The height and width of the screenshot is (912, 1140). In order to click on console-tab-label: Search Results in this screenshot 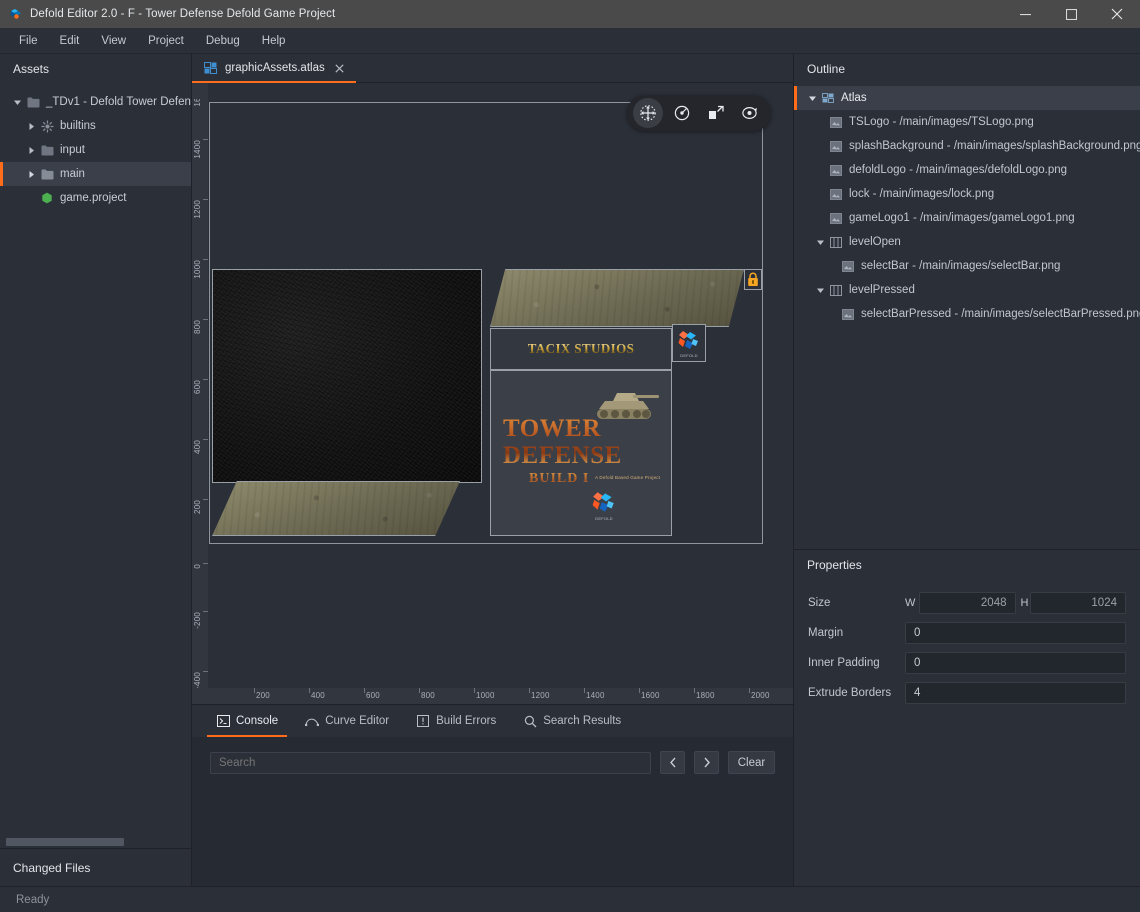, I will do `click(582, 721)`.